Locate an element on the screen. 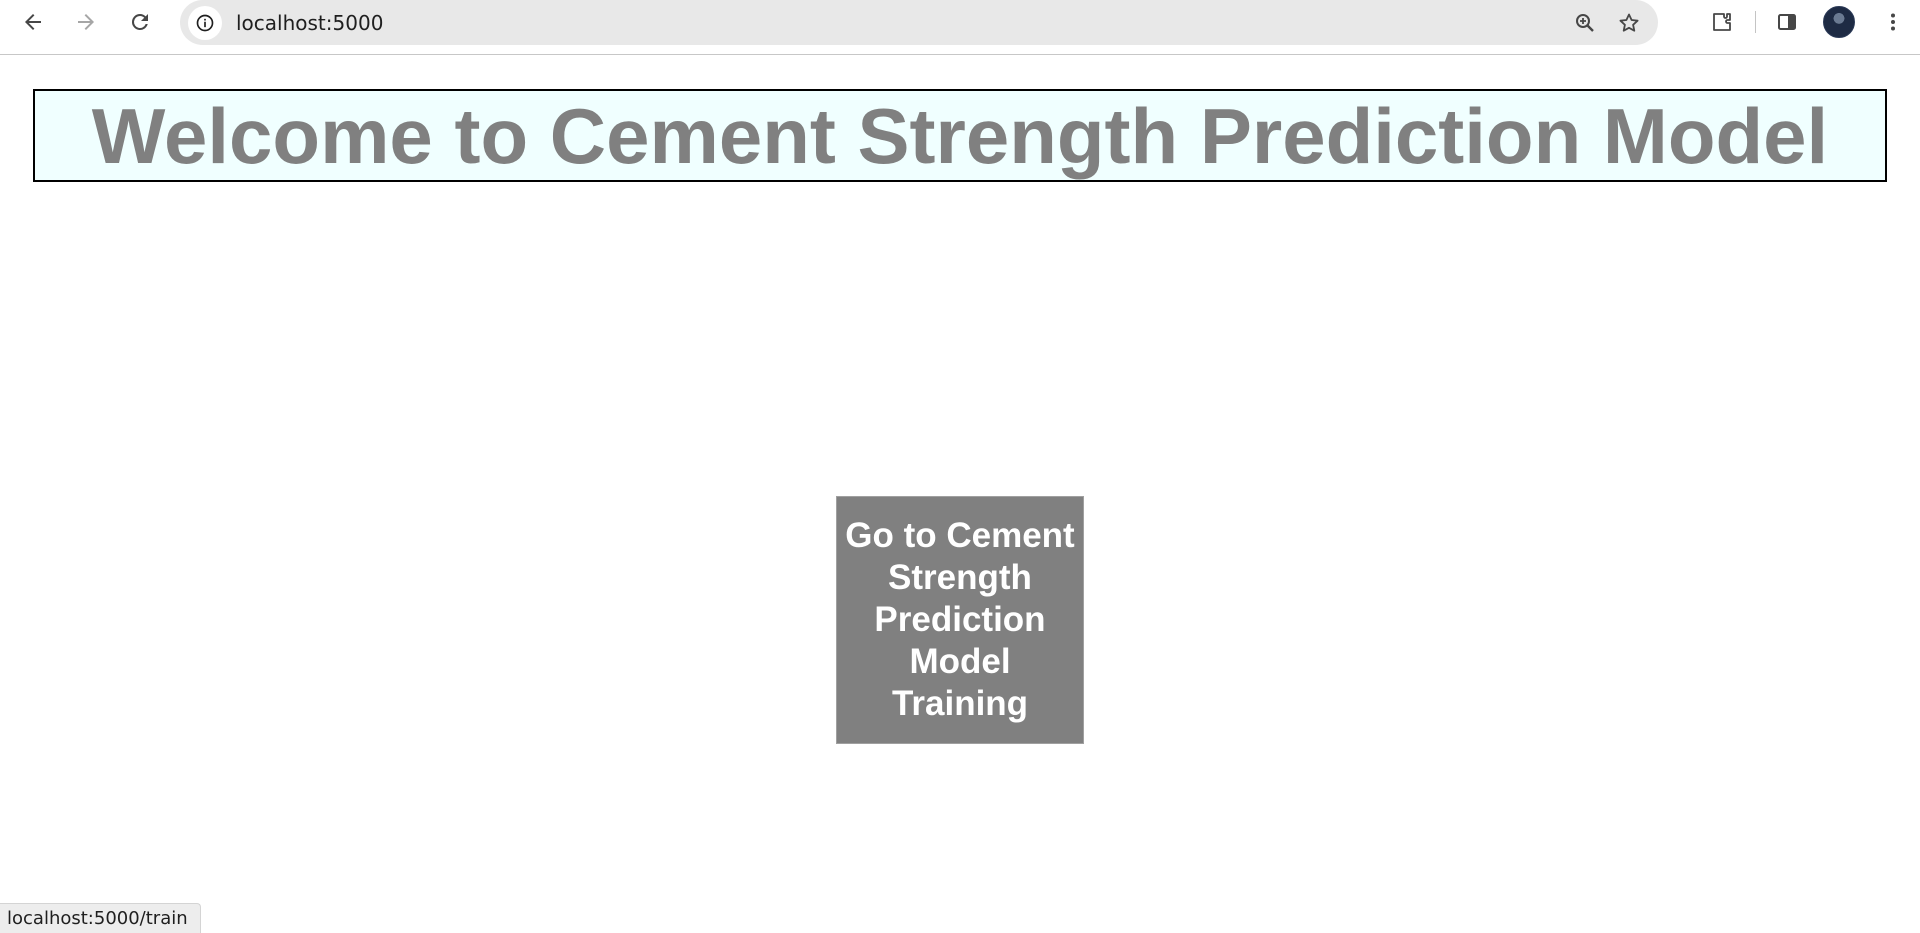 The image size is (1920, 933). avatar is located at coordinates (1839, 22).